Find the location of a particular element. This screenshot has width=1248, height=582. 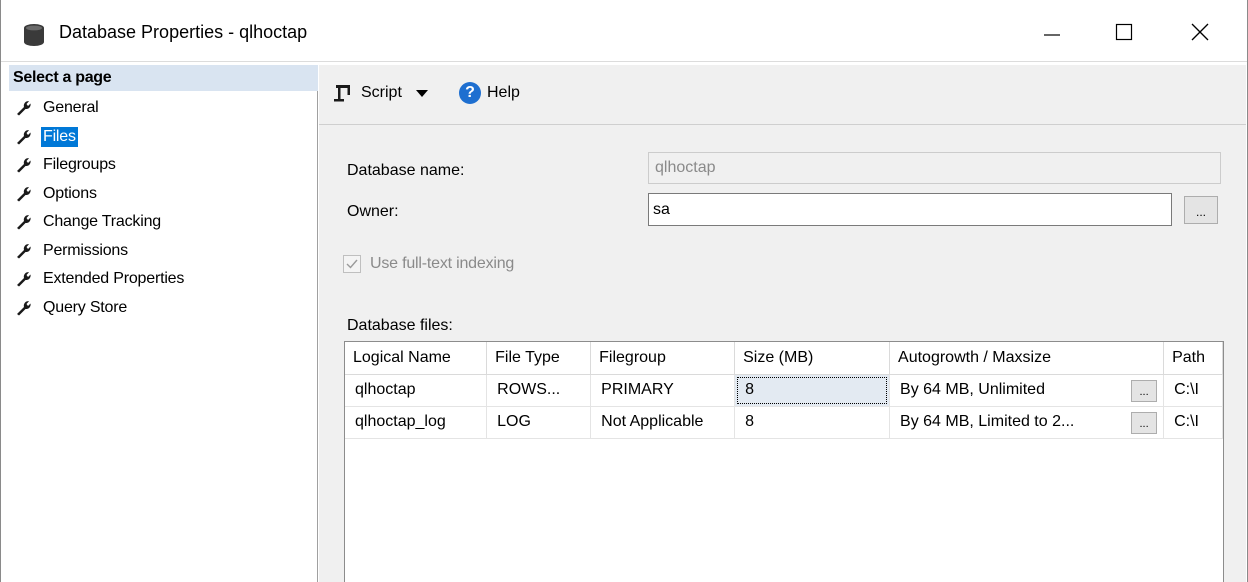

cell-logical-name: qlhoctap is located at coordinates (416, 390).